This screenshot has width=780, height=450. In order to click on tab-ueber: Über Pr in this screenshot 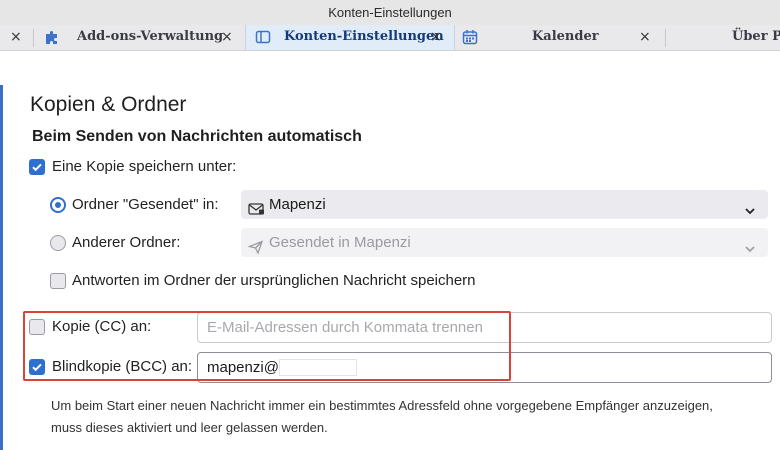, I will do `click(723, 37)`.